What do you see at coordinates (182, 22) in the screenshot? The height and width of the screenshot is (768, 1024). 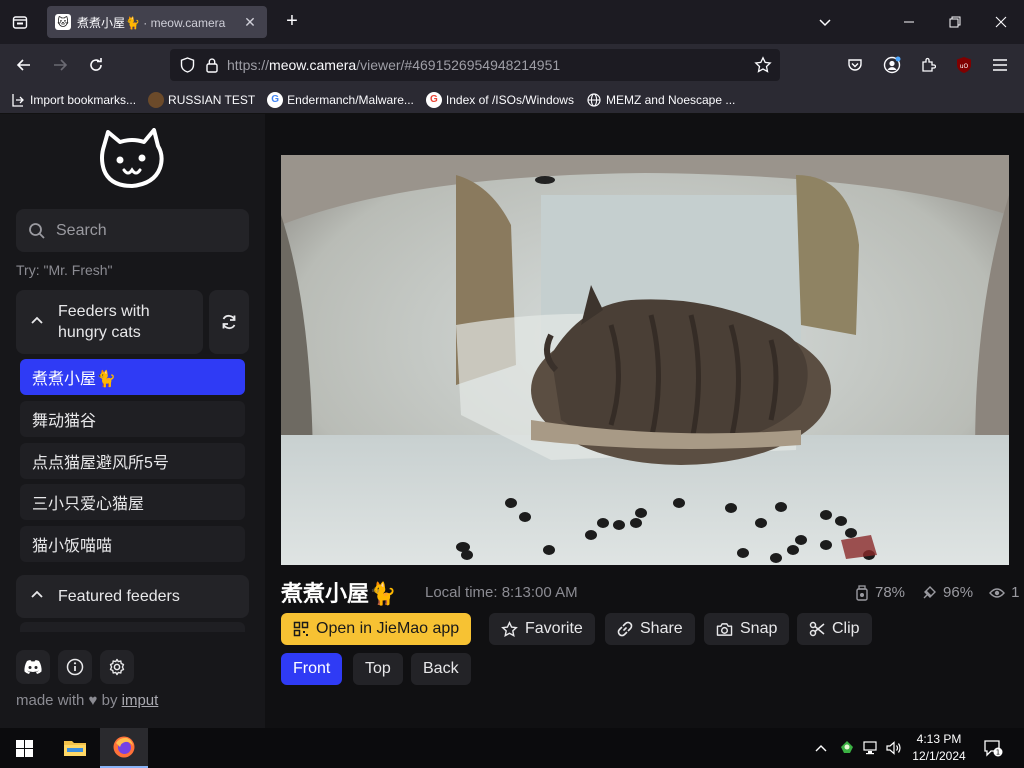 I see `tab-site: · meow.camera` at bounding box center [182, 22].